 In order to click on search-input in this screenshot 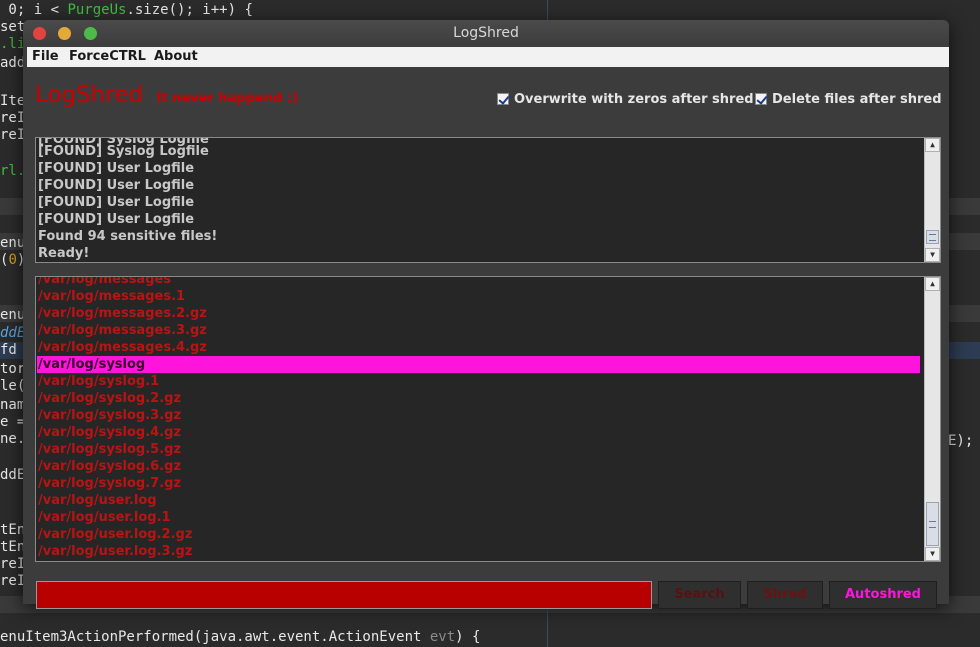, I will do `click(344, 595)`.